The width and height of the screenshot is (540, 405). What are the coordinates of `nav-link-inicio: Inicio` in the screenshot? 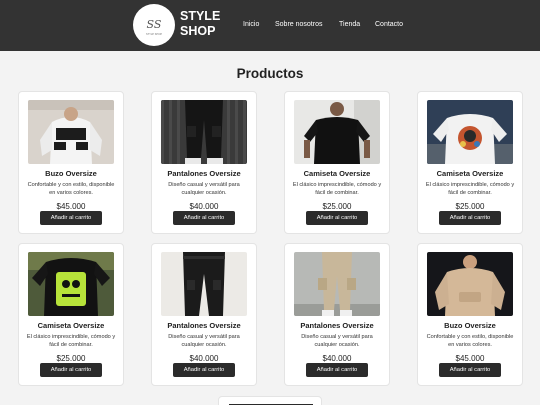 It's located at (251, 25).